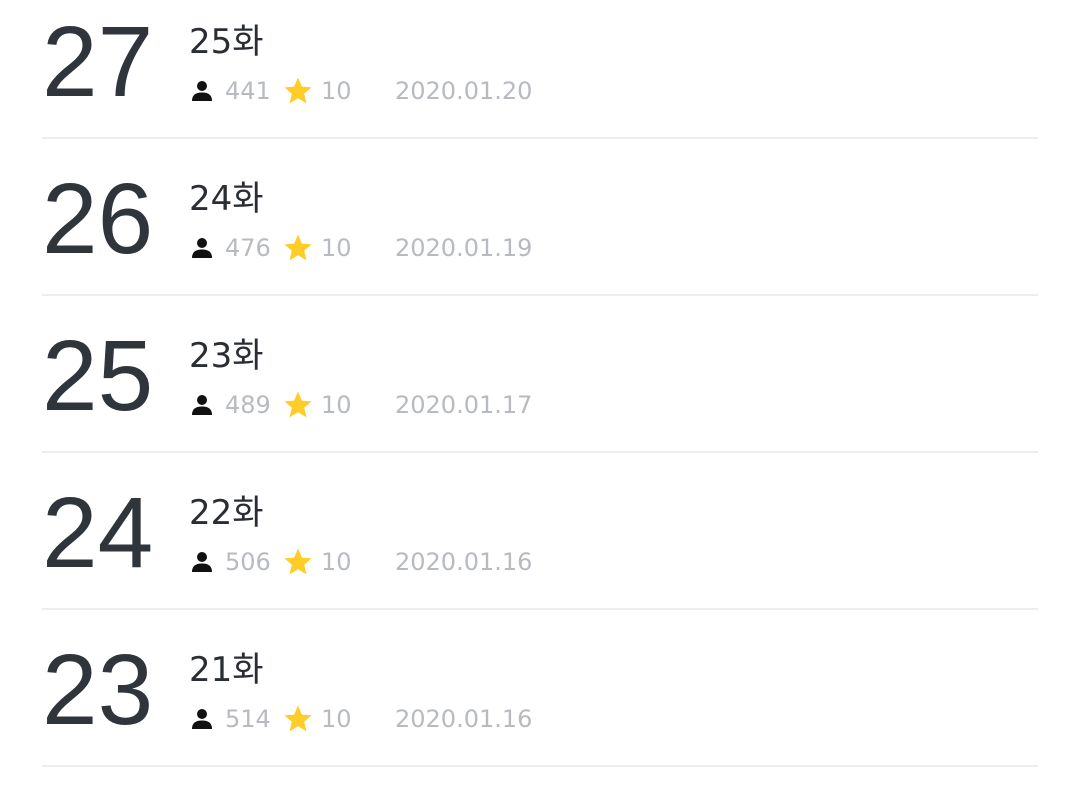 The width and height of the screenshot is (1080, 810). Describe the element at coordinates (248, 248) in the screenshot. I see `view-count: 476` at that location.